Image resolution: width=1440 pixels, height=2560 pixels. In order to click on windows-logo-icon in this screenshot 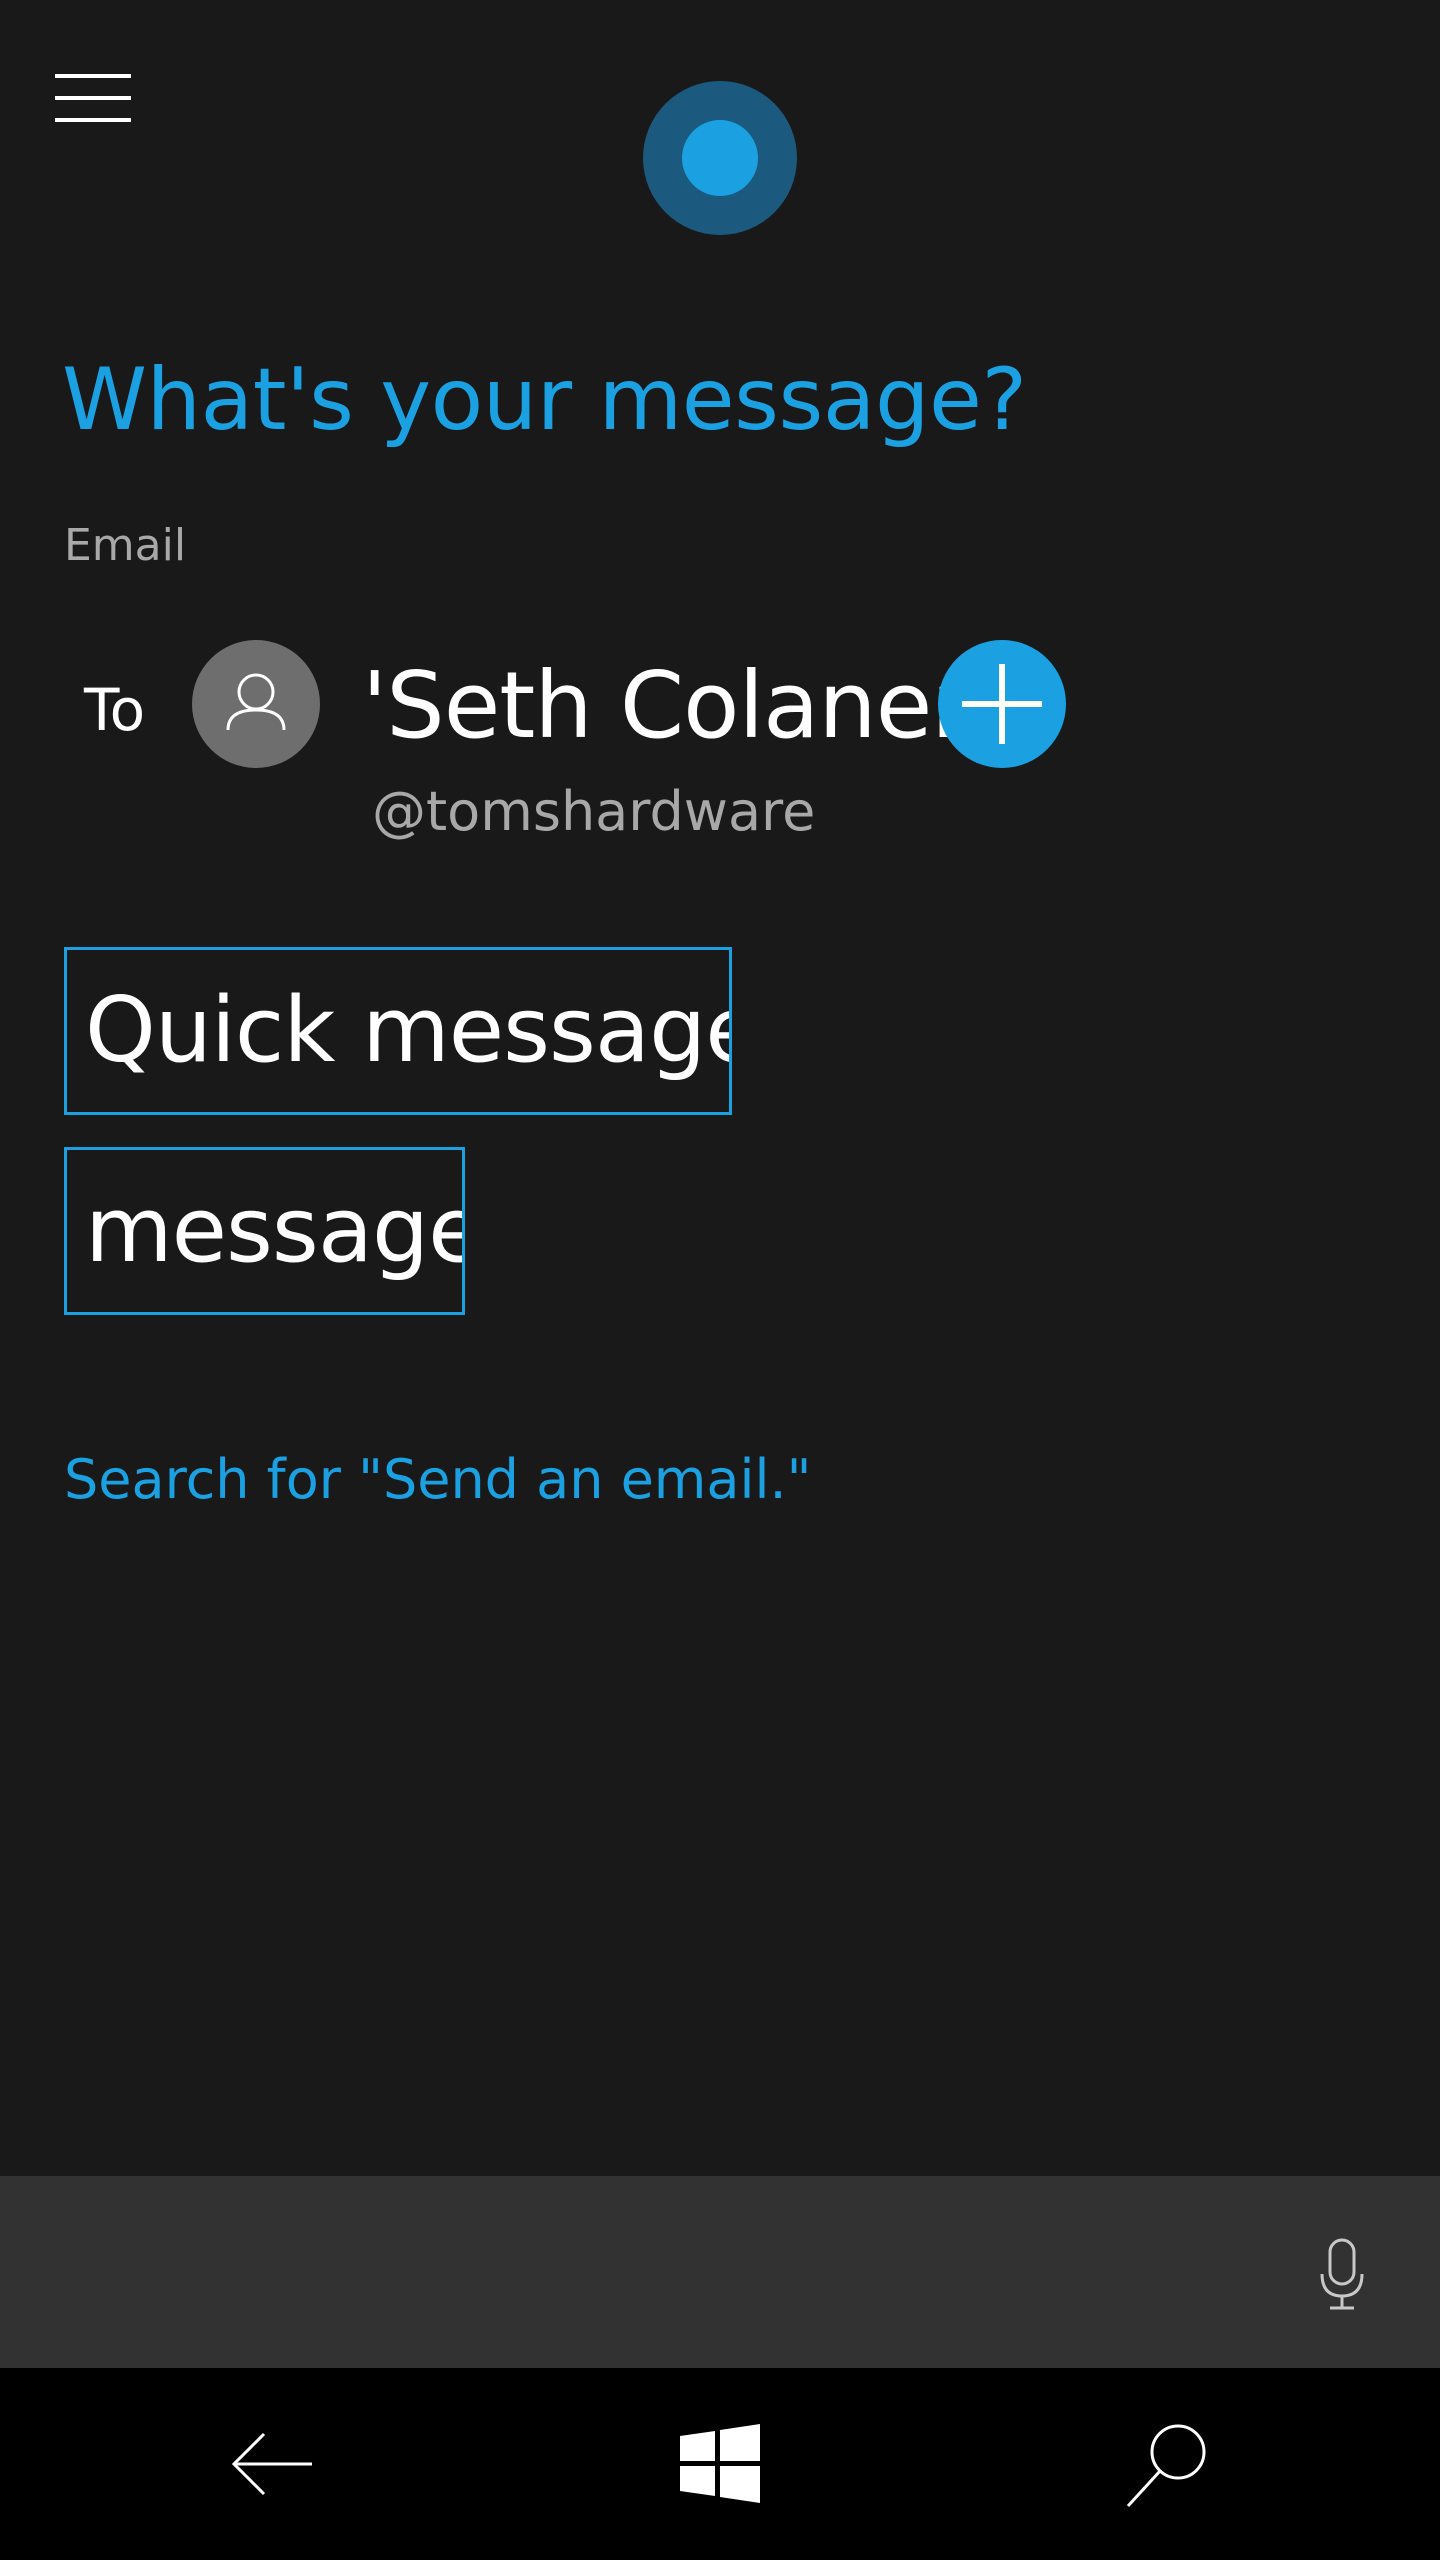, I will do `click(720, 2464)`.